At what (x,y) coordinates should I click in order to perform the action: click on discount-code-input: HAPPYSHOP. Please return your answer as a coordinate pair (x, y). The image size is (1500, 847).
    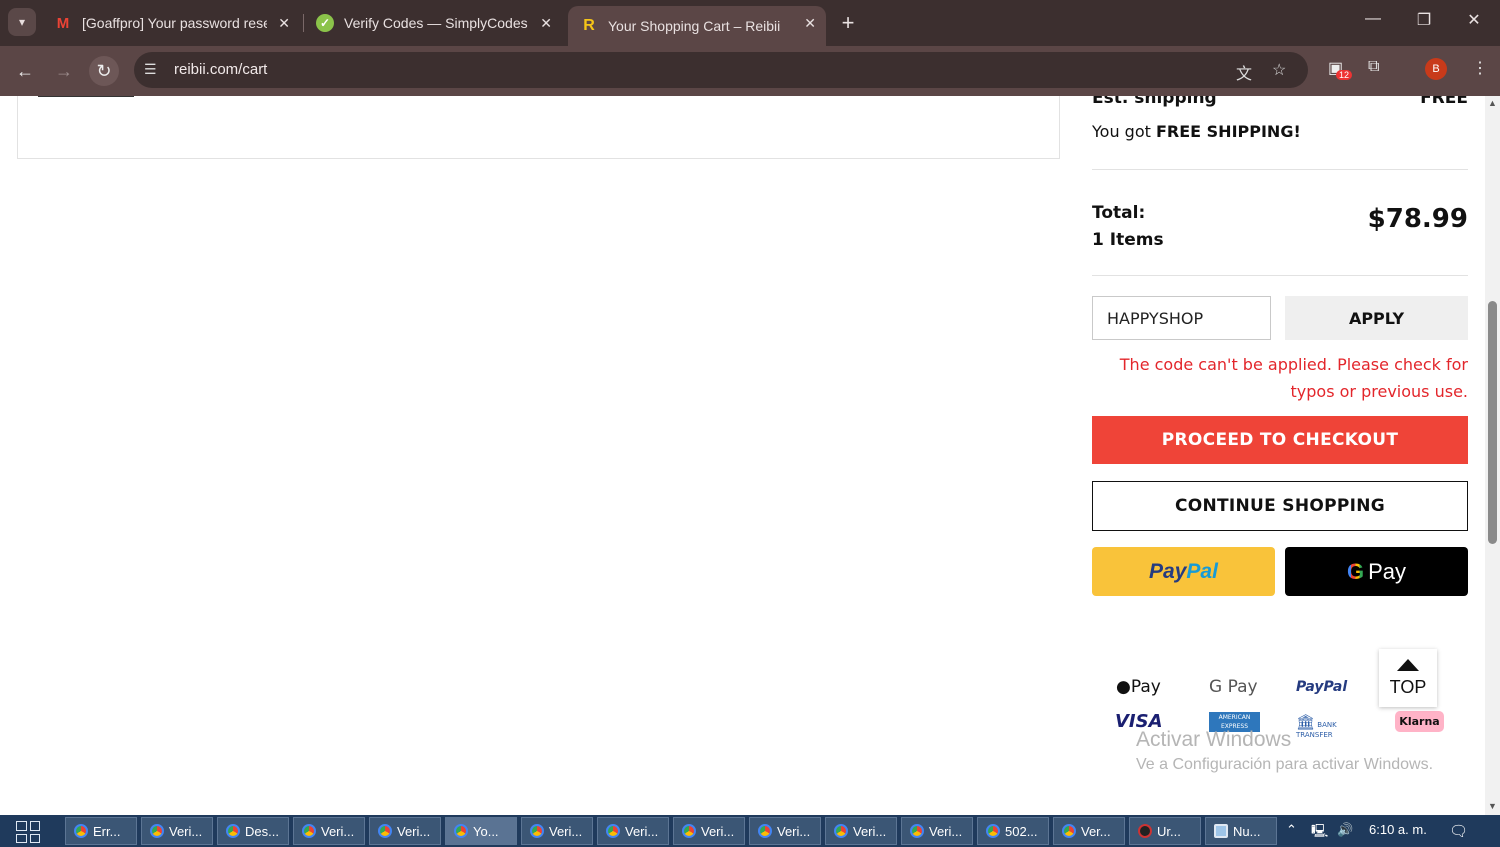
    Looking at the image, I should click on (1181, 318).